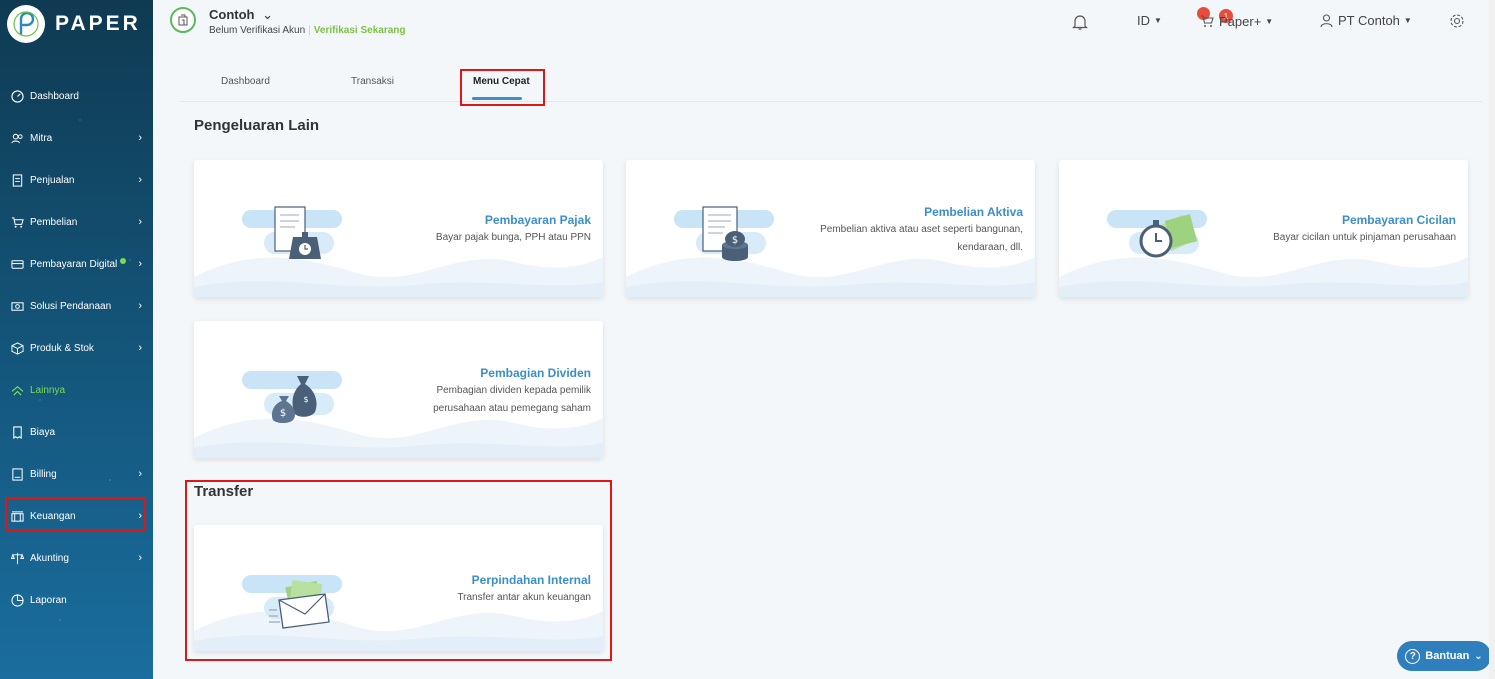  I want to click on card-title: Perpindahan Internal, so click(531, 580).